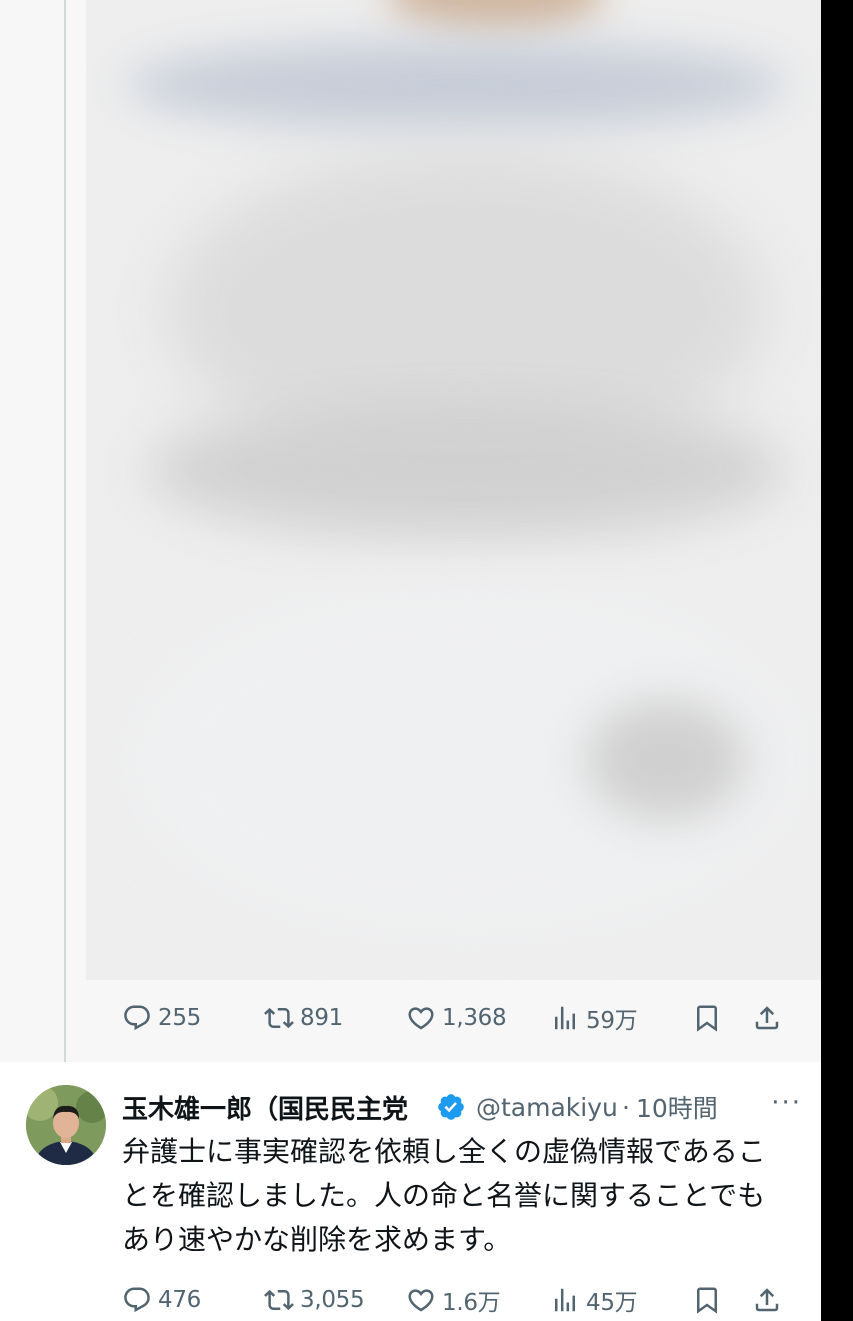 The height and width of the screenshot is (1321, 853). Describe the element at coordinates (451, 1107) in the screenshot. I see `verified-badge-icon` at that location.